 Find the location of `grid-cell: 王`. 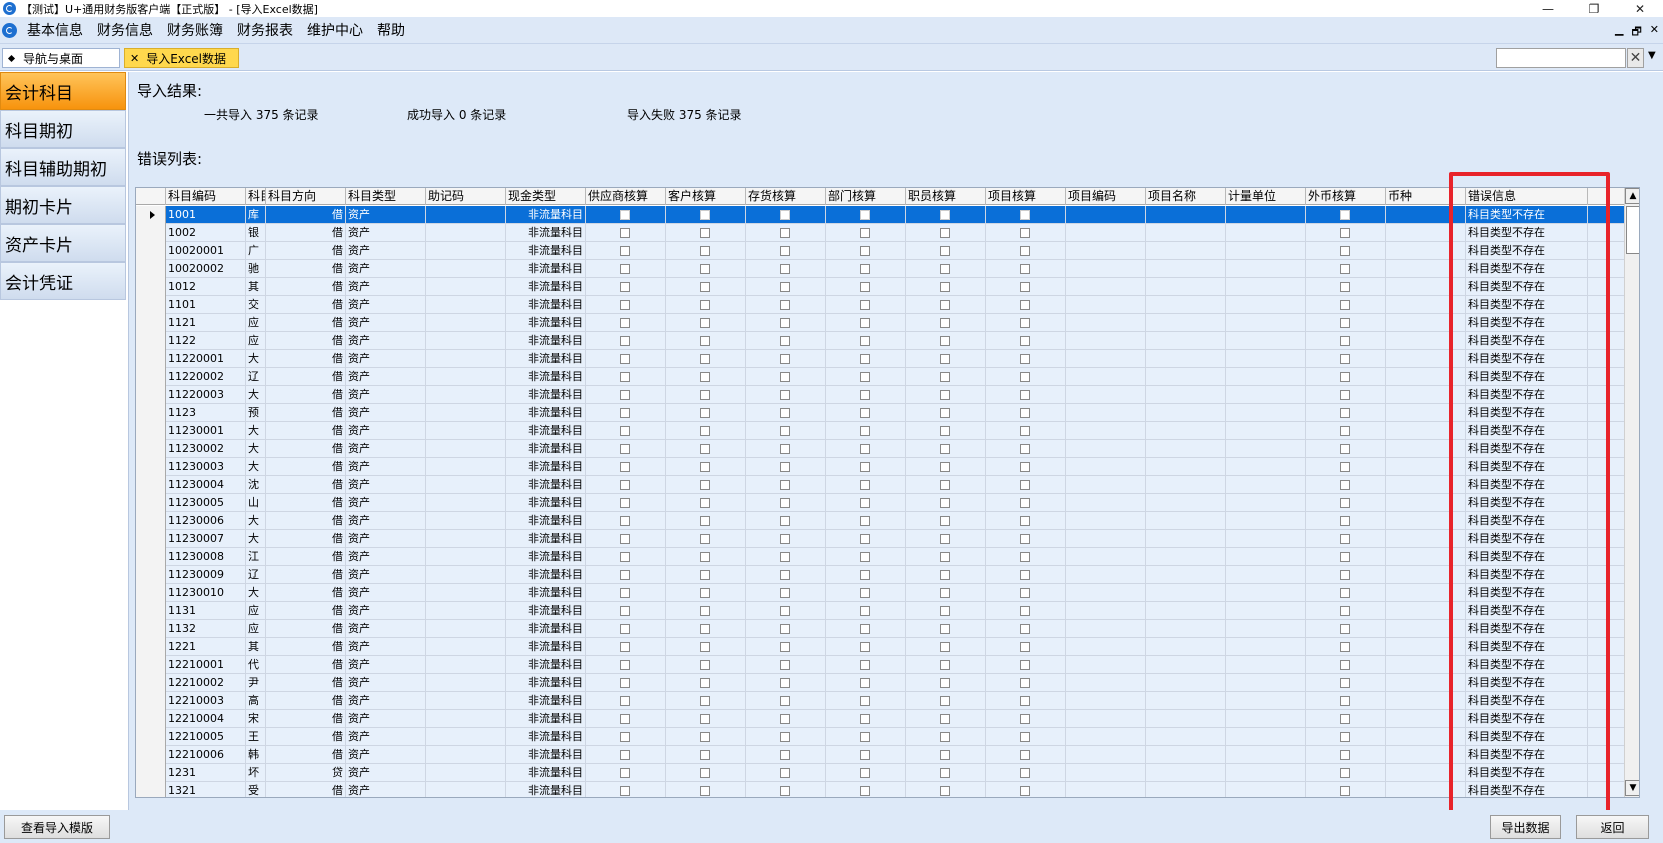

grid-cell: 王 is located at coordinates (256, 737).